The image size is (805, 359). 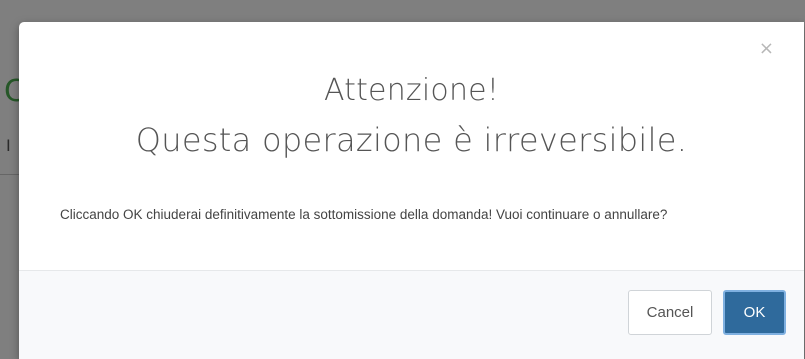 What do you see at coordinates (411, 90) in the screenshot?
I see `dialog-title-warning: Attenzione!` at bounding box center [411, 90].